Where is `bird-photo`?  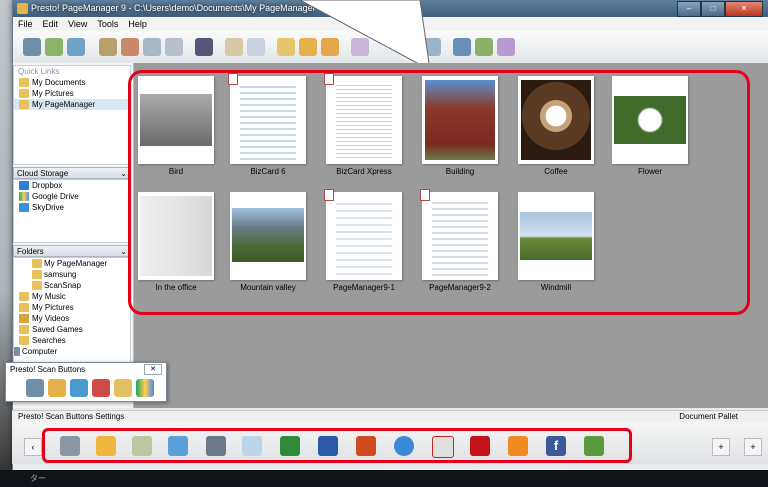
bird-photo is located at coordinates (176, 120).